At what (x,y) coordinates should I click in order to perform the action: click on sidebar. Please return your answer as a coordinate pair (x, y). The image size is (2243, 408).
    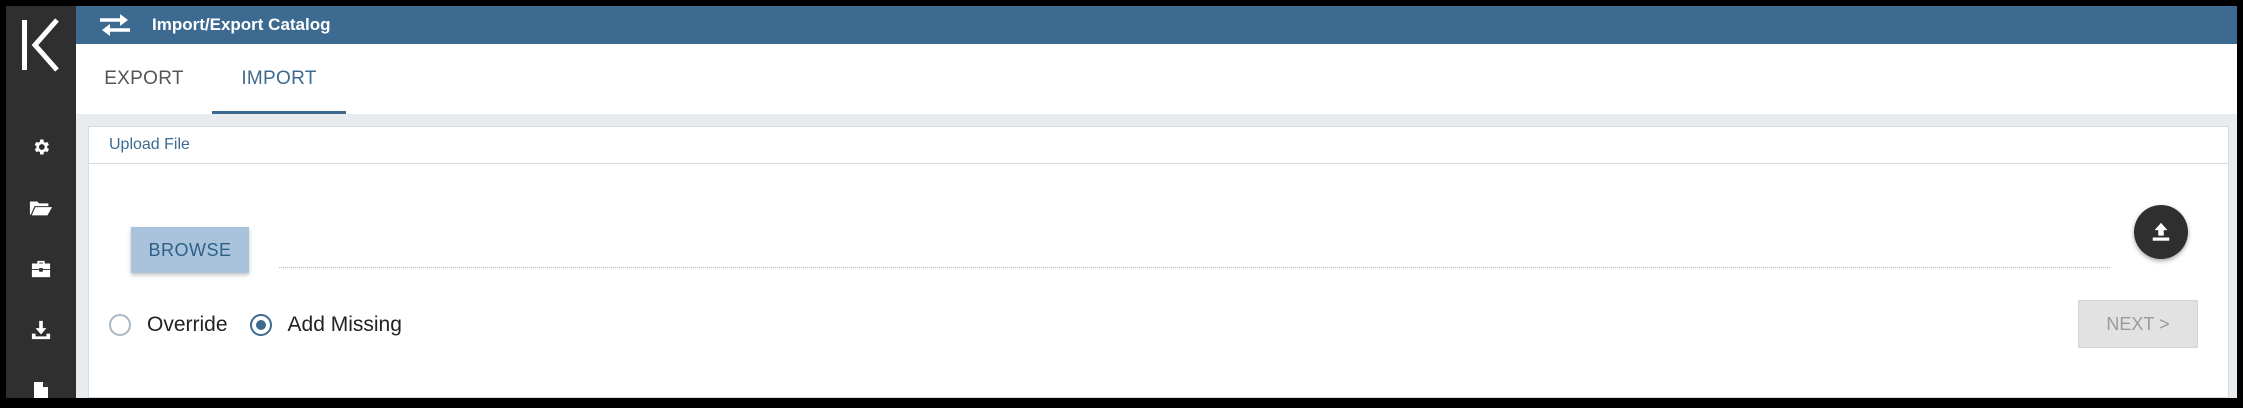
    Looking at the image, I should click on (41, 202).